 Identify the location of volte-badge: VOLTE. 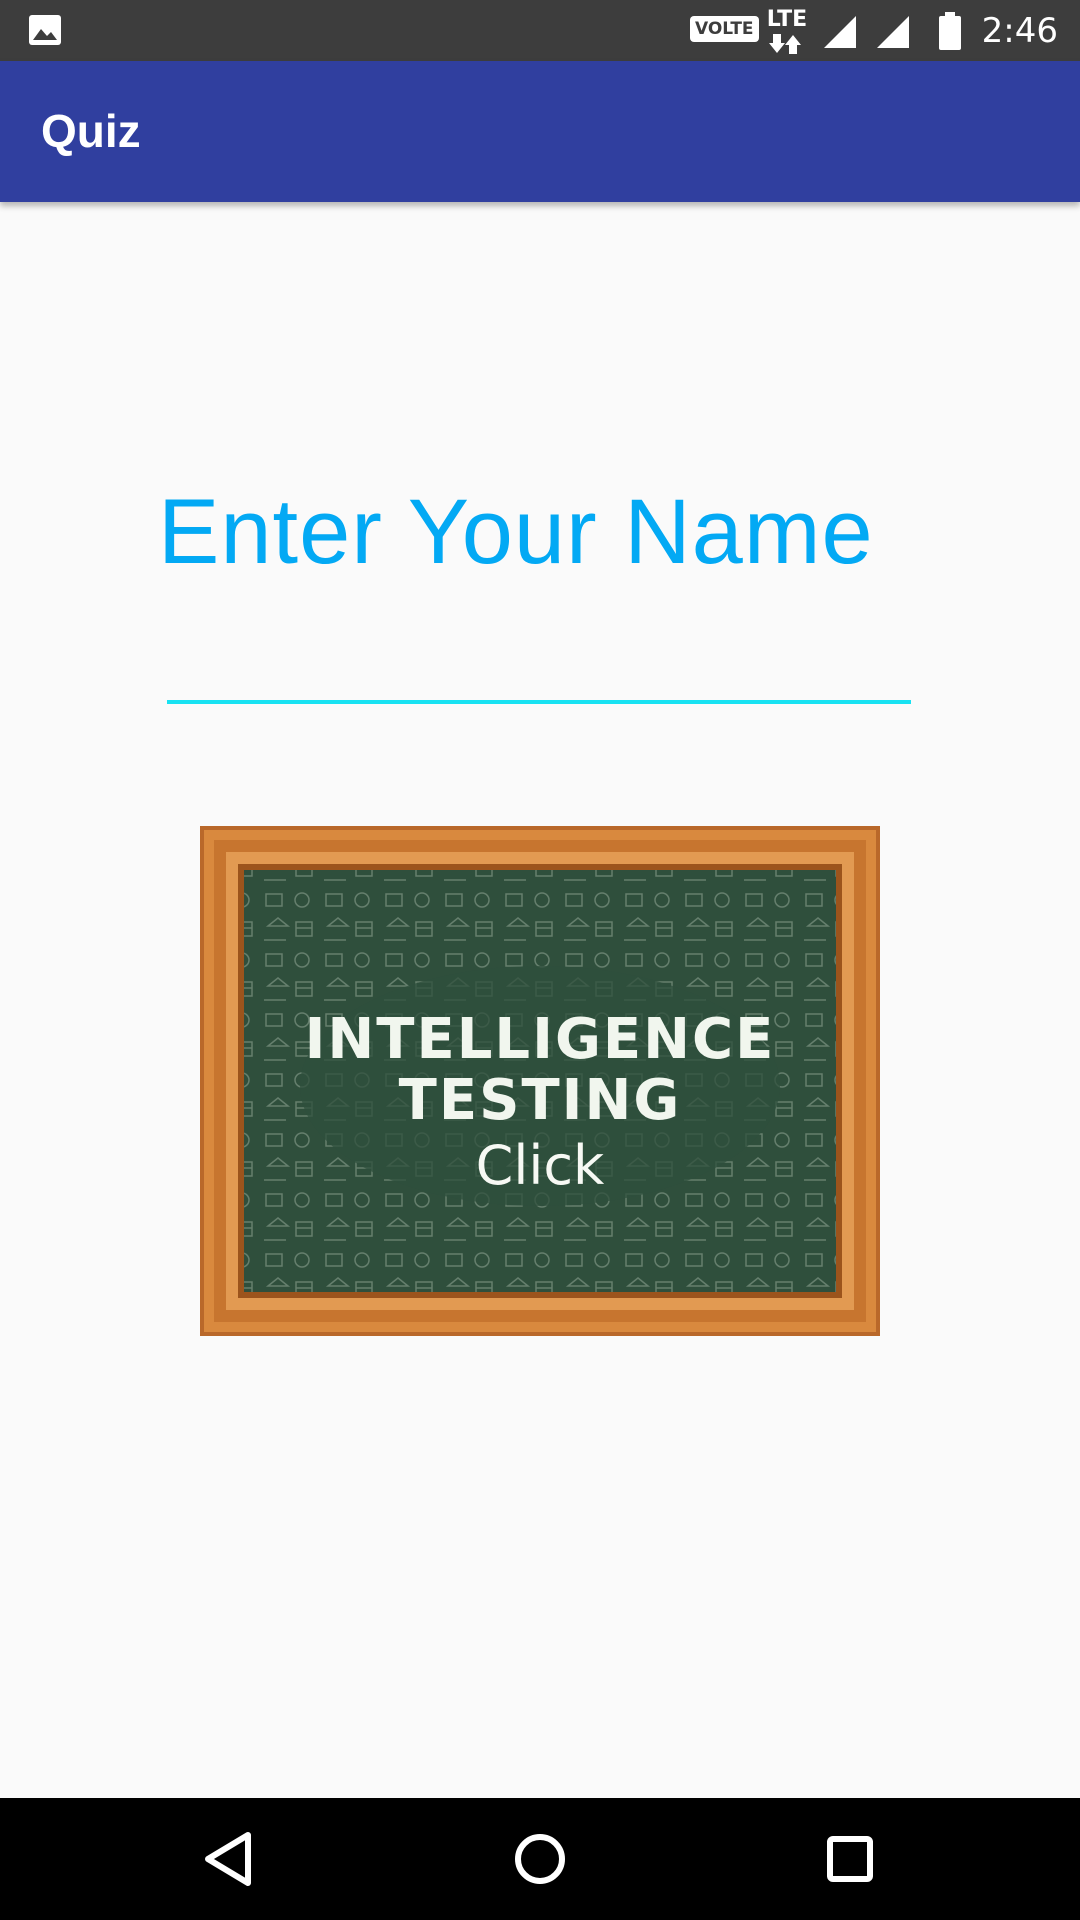
(724, 29).